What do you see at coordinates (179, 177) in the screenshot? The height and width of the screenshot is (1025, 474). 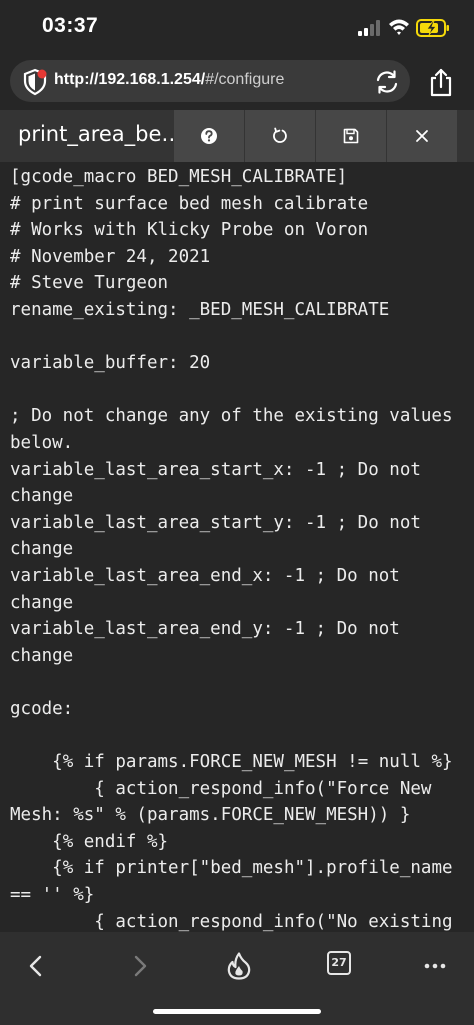 I see `code-line: [gcode_macro BED_MESH_CALIBRATE]` at bounding box center [179, 177].